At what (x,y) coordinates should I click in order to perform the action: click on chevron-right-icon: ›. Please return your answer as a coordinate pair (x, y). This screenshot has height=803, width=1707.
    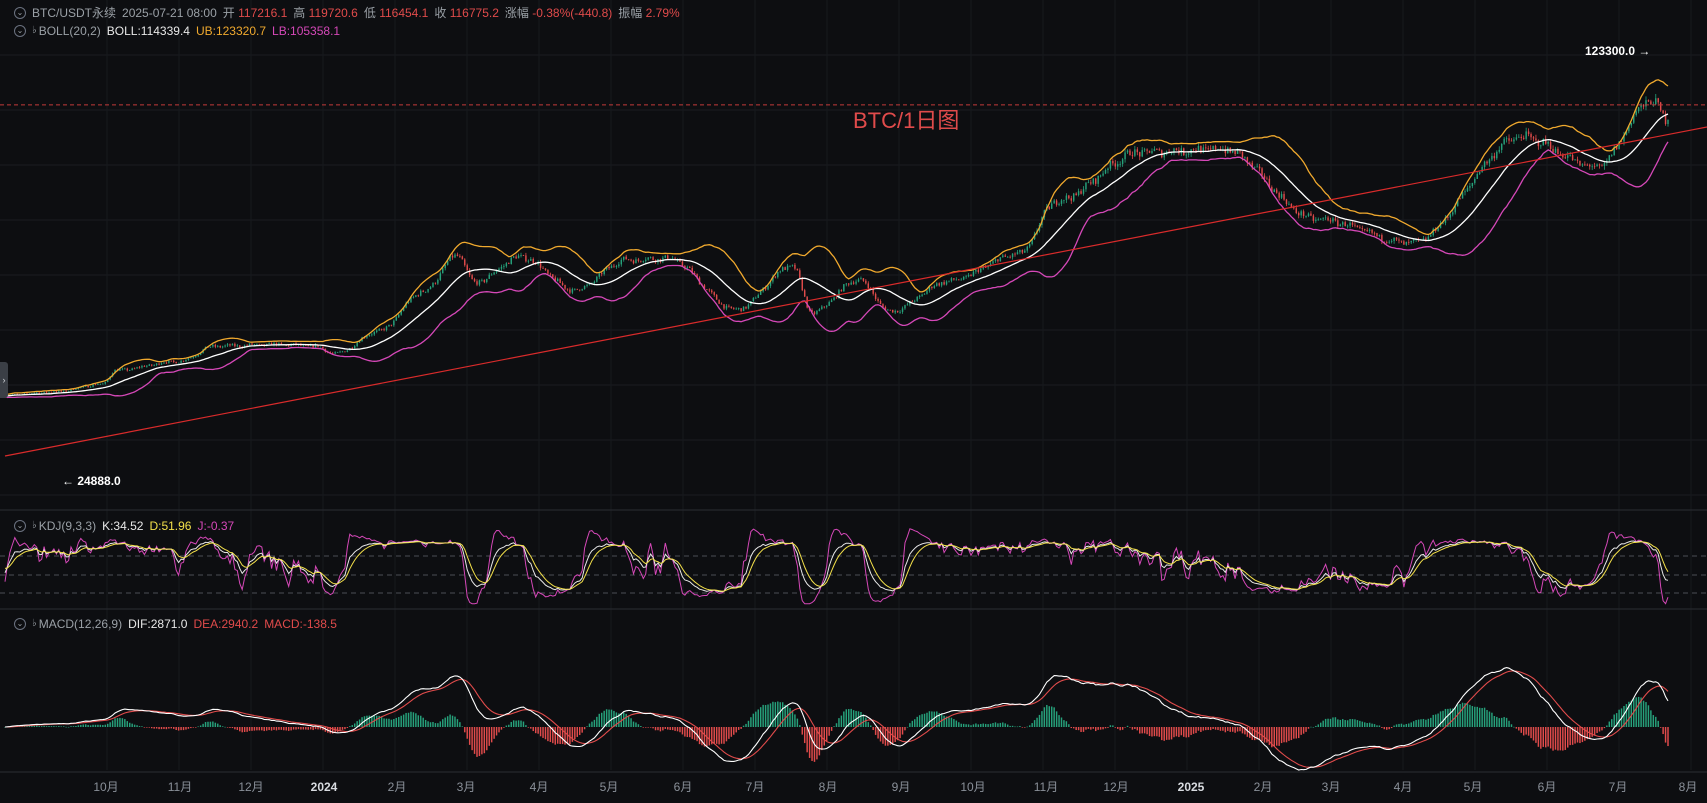
    Looking at the image, I should click on (4, 380).